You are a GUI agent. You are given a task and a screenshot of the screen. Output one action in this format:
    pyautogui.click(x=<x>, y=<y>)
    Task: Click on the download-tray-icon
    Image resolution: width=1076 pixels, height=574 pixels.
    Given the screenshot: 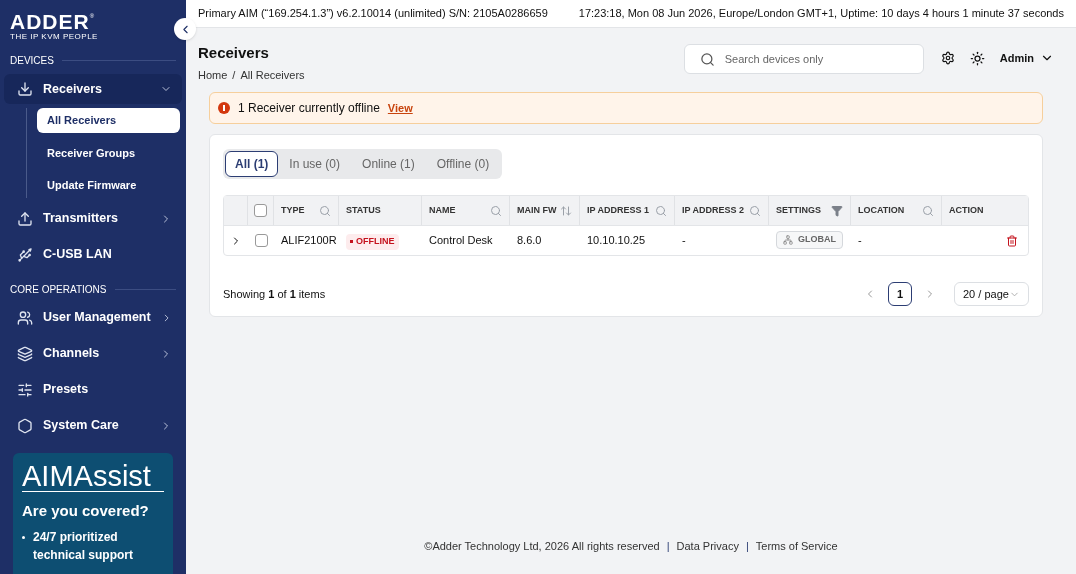 What is the action you would take?
    pyautogui.click(x=25, y=89)
    